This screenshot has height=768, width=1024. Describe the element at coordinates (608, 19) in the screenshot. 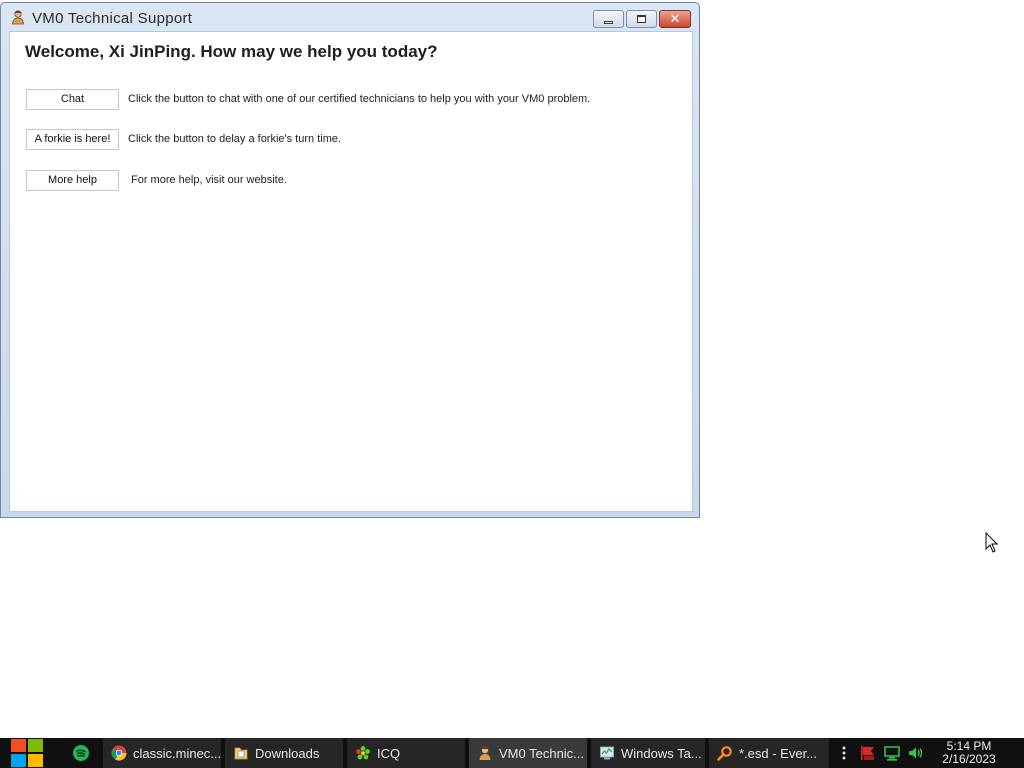

I see `minimize-button` at that location.